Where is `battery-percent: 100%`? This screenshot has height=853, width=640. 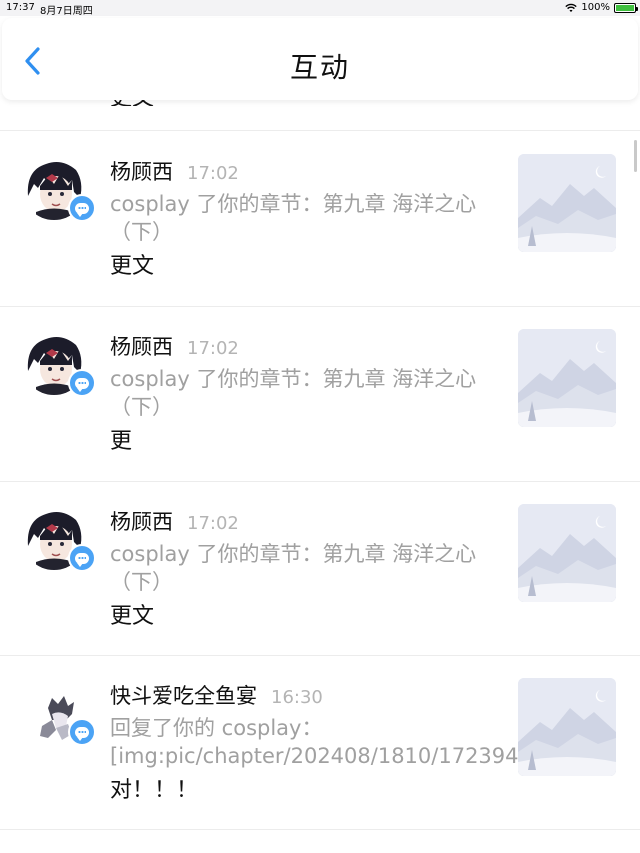 battery-percent: 100% is located at coordinates (595, 7).